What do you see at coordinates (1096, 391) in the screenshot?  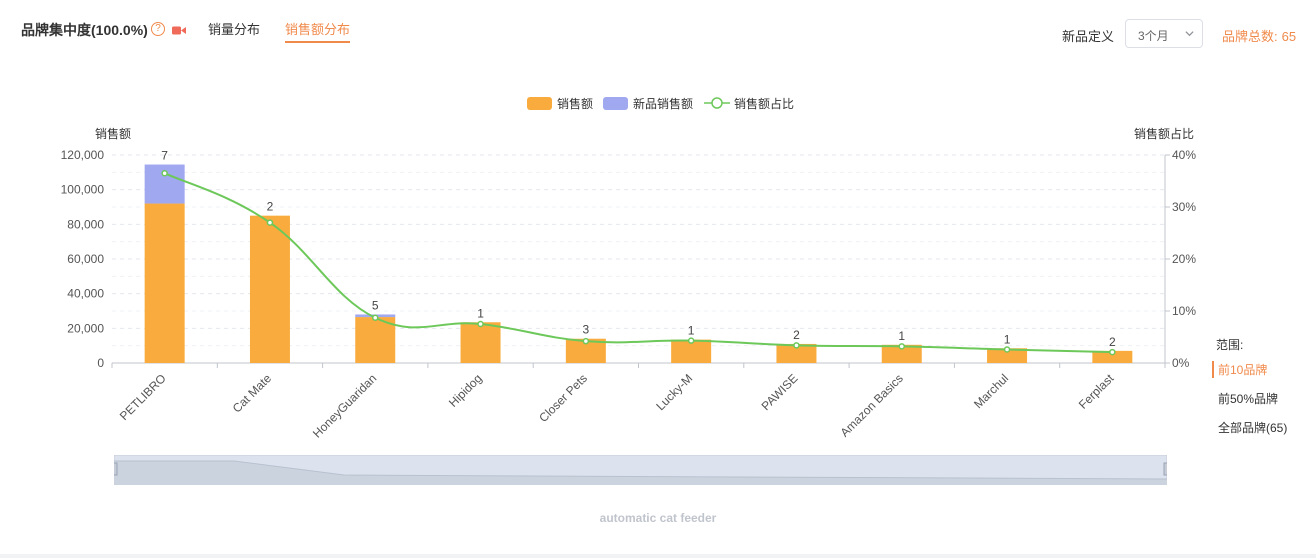 I see `x-category-label: Ferplast` at bounding box center [1096, 391].